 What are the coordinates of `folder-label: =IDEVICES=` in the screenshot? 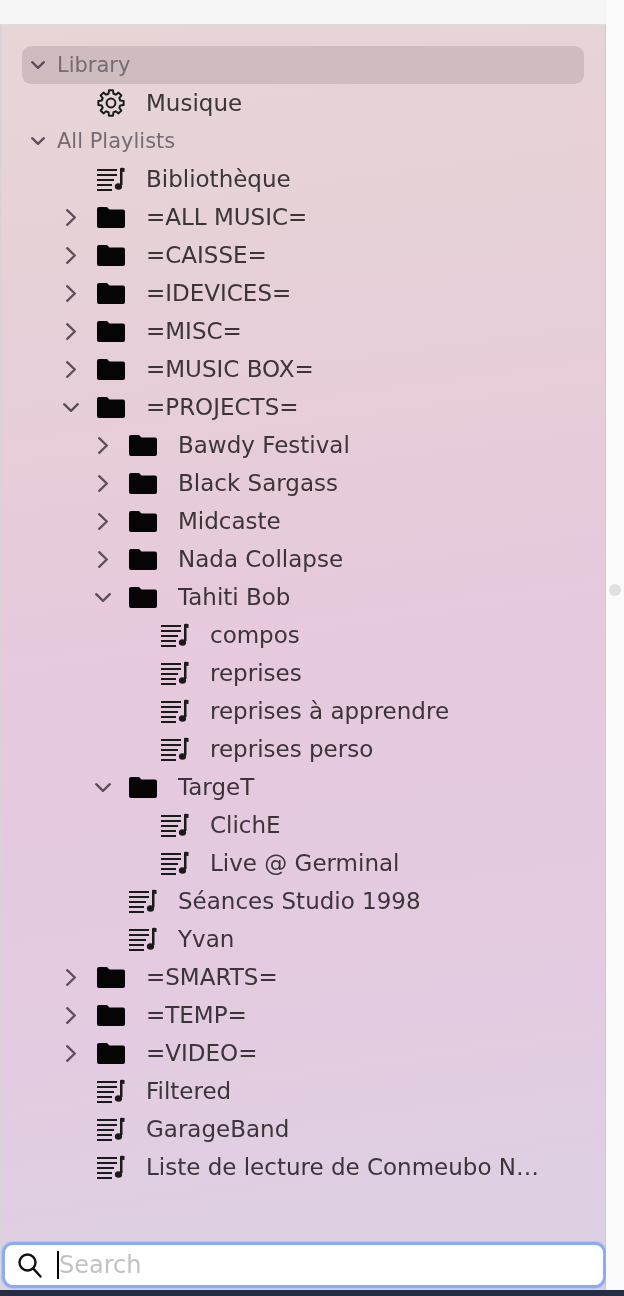 It's located at (219, 293).